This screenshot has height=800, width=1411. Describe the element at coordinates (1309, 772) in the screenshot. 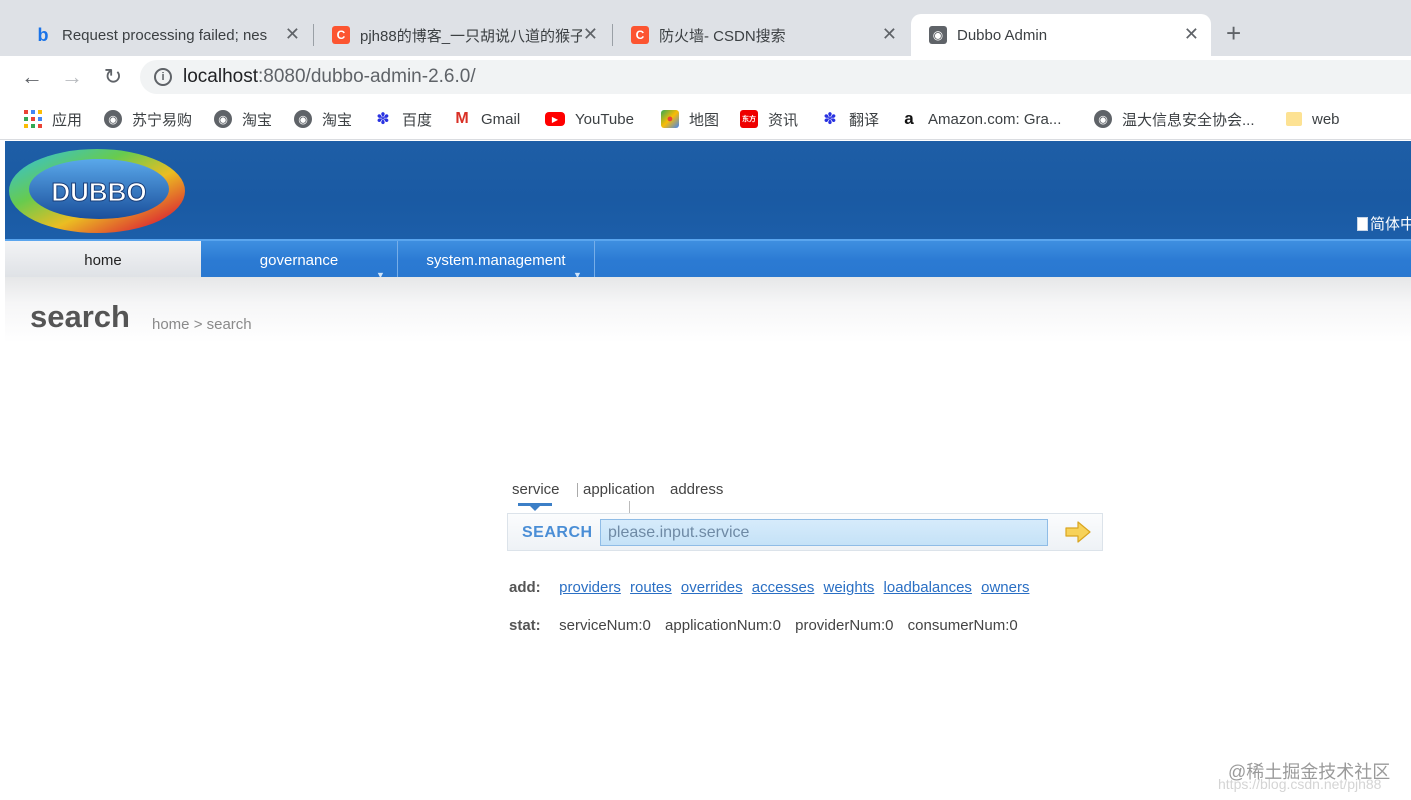

I see `watermark: @稀土掘金技术社区` at that location.